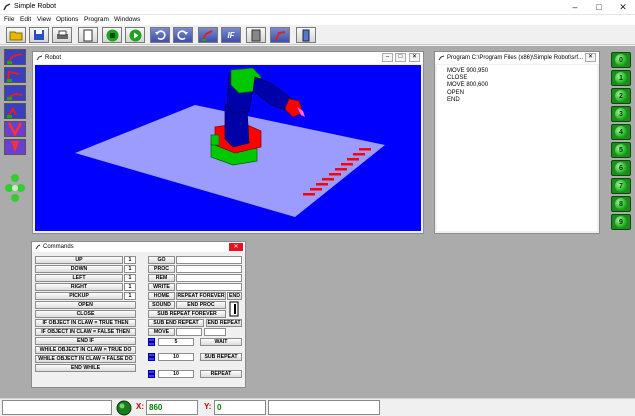 This screenshot has width=635, height=416. I want to click on write-button: WRITE, so click(161, 287).